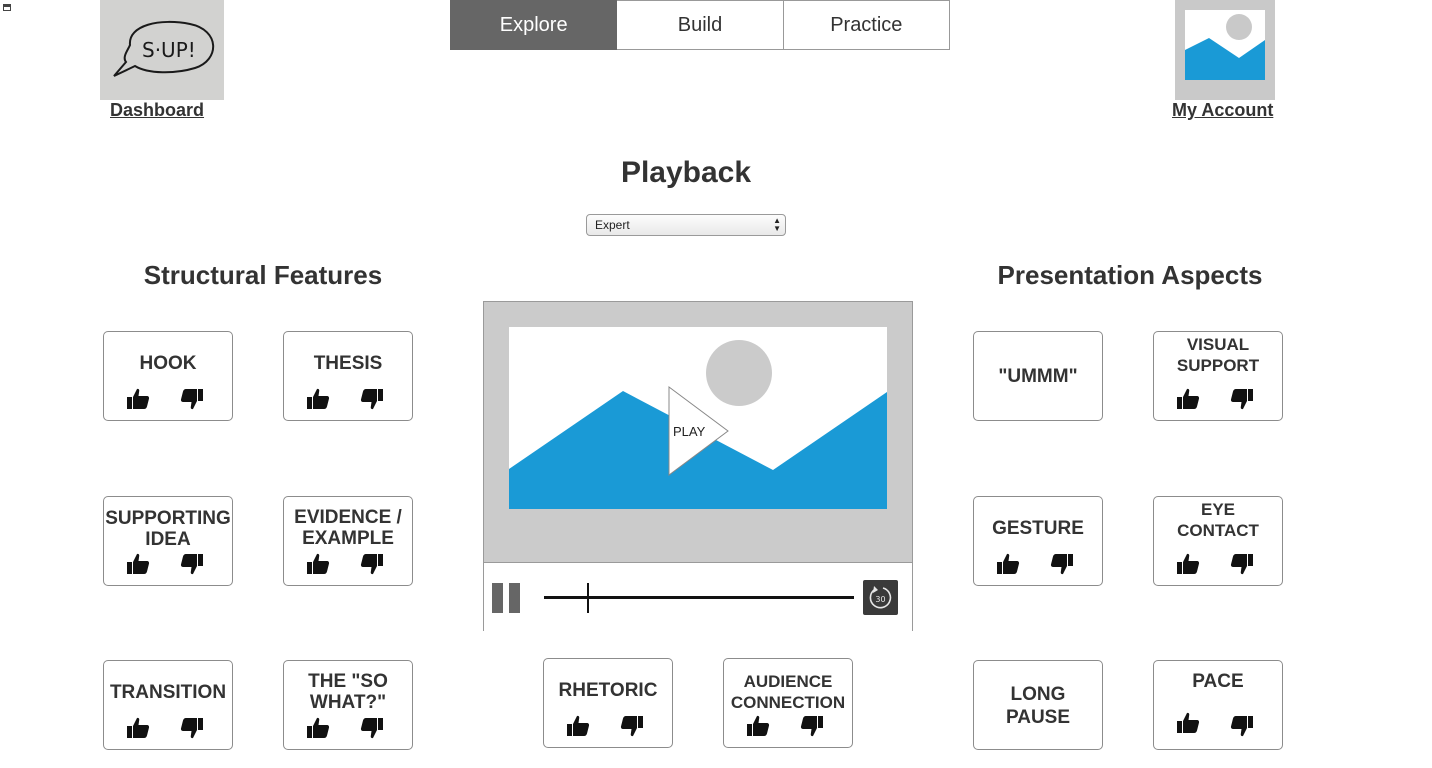 This screenshot has height=768, width=1432. Describe the element at coordinates (348, 376) in the screenshot. I see `feature-card-thesis: THESIS` at that location.